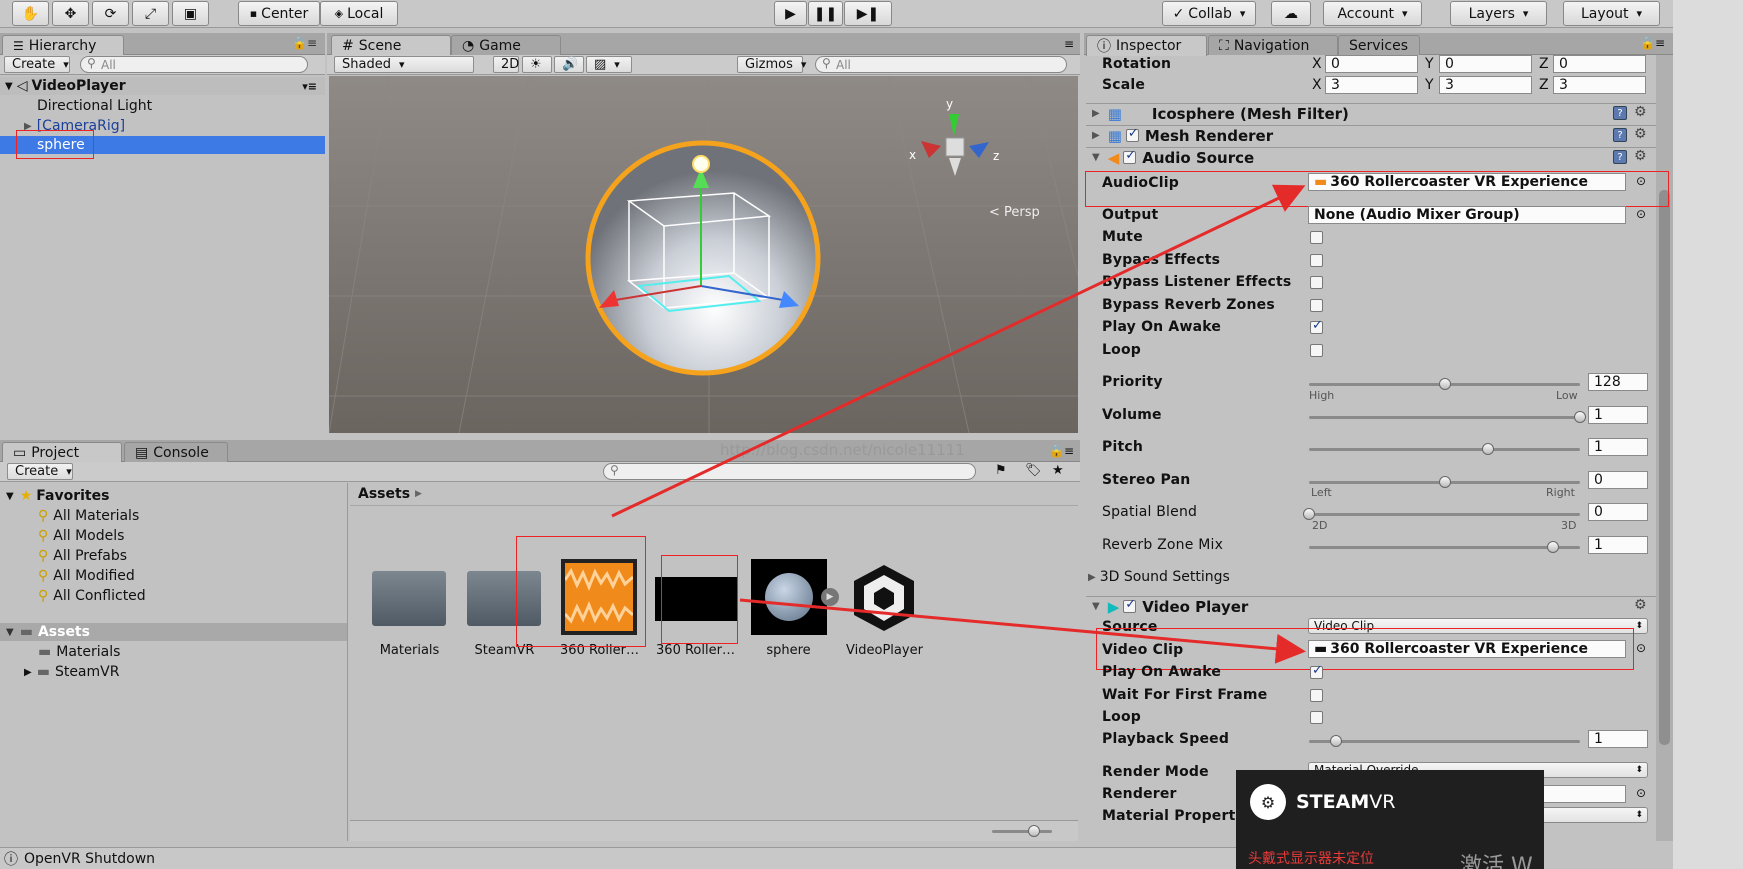 The image size is (1743, 869). I want to click on reverb-zone-mix-slider, so click(1444, 547).